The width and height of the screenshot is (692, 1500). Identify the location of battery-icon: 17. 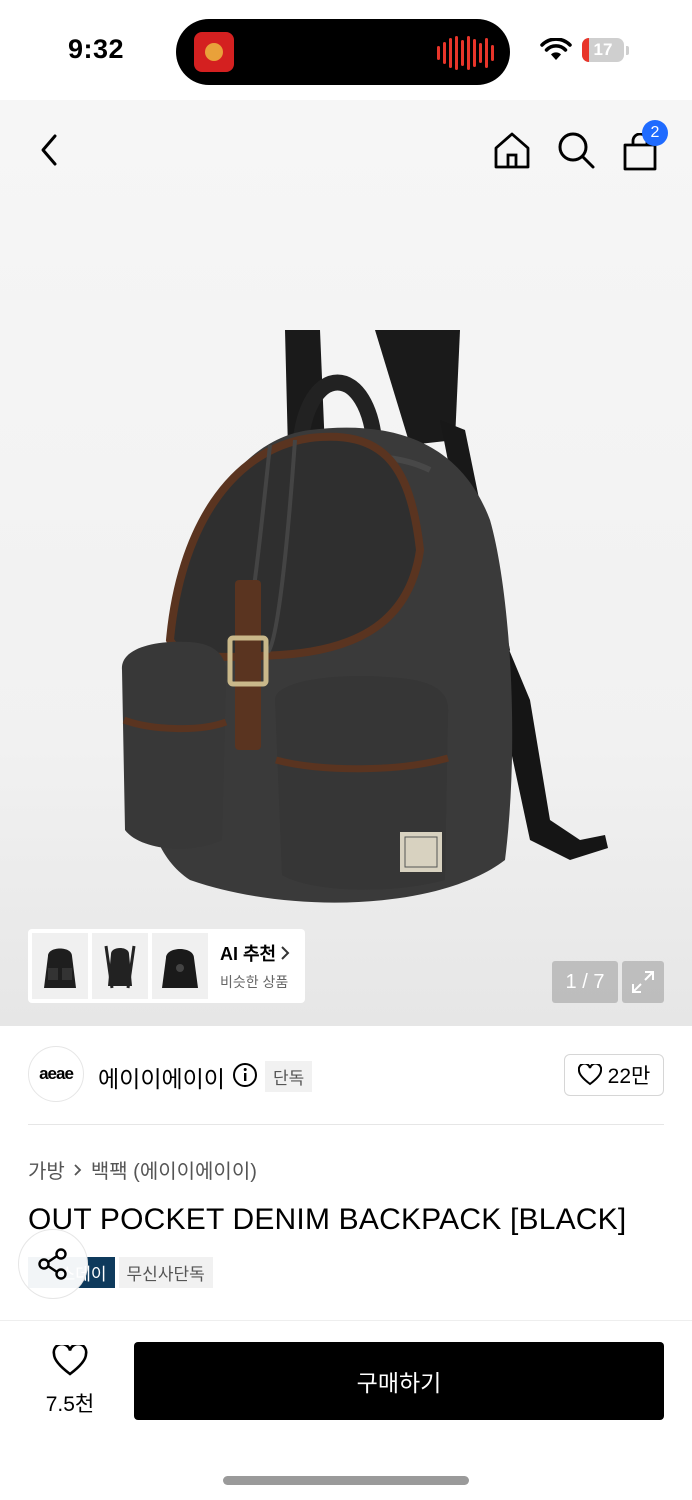
(603, 50).